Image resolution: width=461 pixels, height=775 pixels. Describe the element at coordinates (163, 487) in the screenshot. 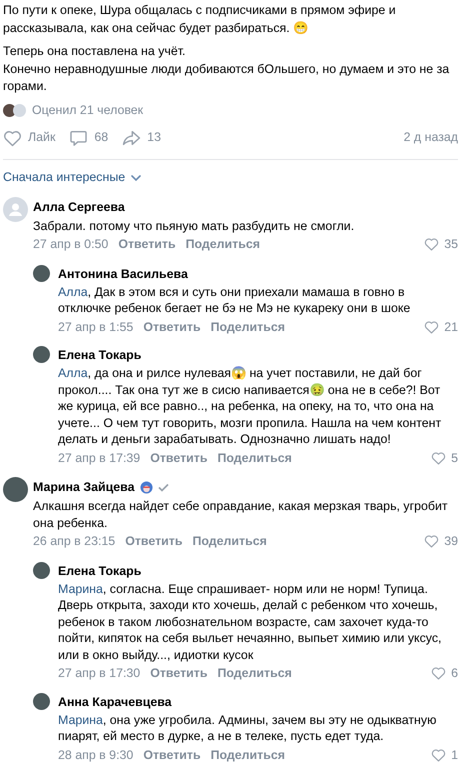

I see `checkmark-icon` at that location.